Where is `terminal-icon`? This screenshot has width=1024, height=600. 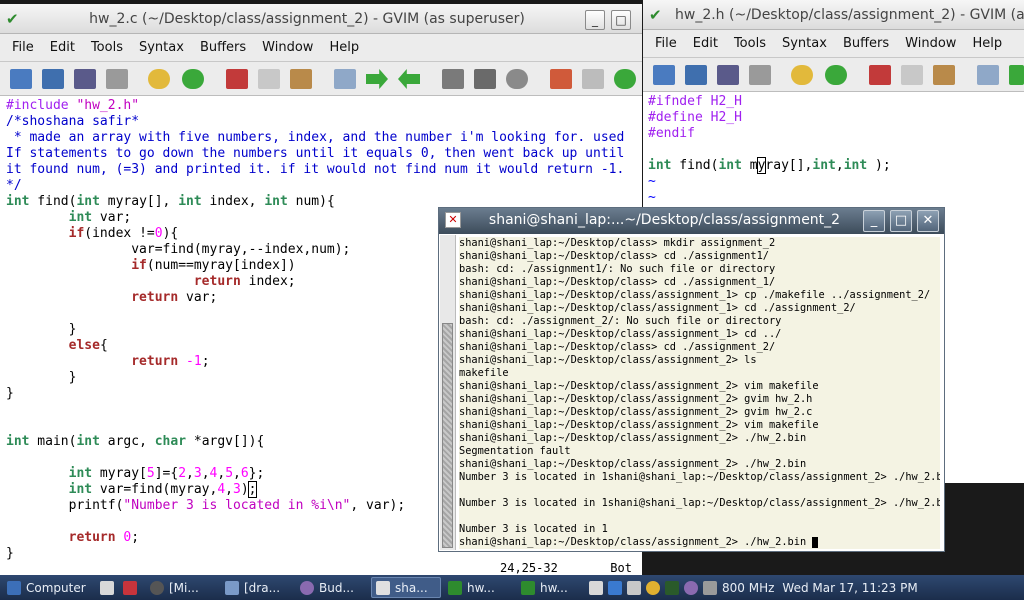
terminal-icon is located at coordinates (383, 587).